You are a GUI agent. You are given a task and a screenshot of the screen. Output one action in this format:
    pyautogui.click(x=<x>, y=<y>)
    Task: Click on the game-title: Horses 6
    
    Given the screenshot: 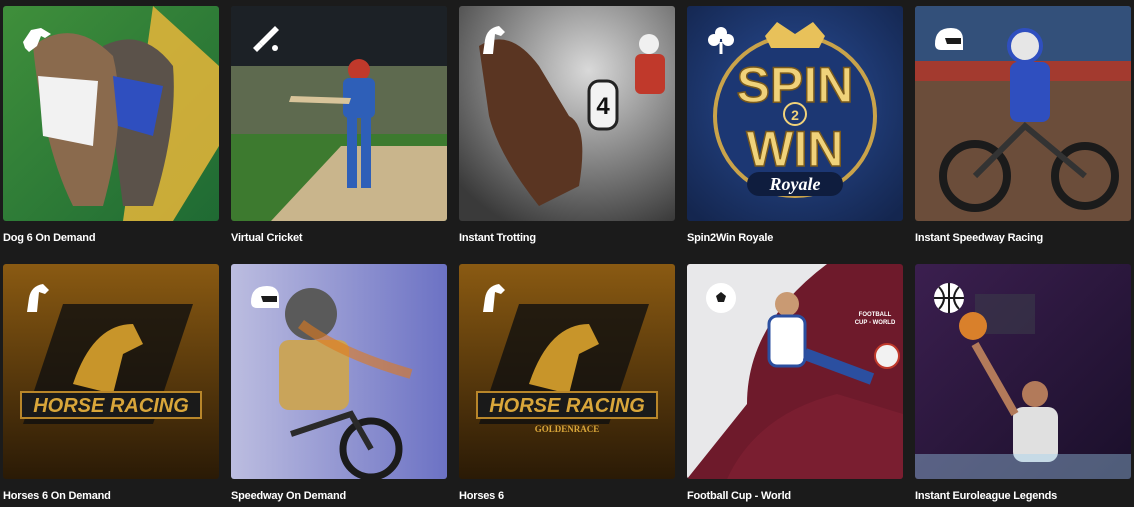 What is the action you would take?
    pyautogui.click(x=574, y=496)
    